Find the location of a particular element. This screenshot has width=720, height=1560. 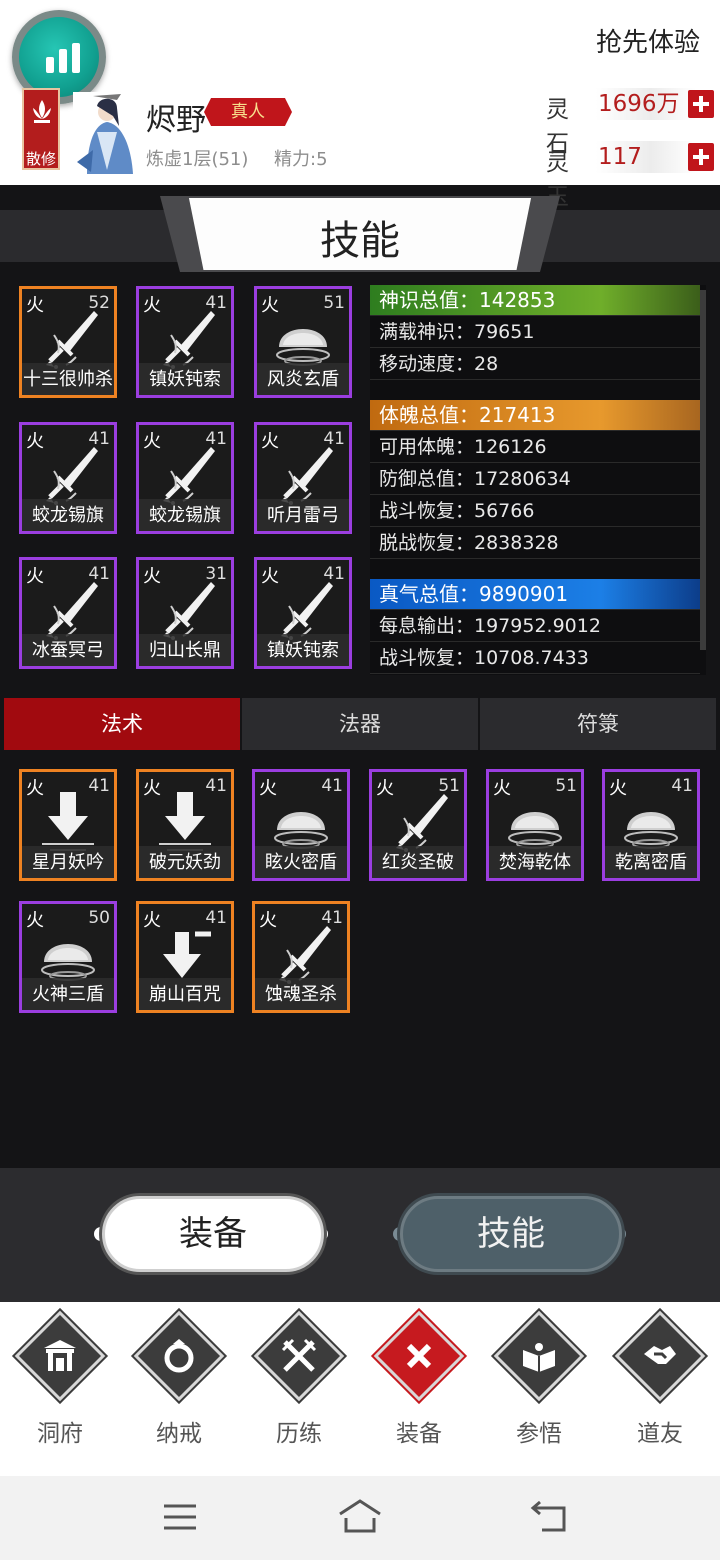

add-spirit-stone-button is located at coordinates (701, 104).